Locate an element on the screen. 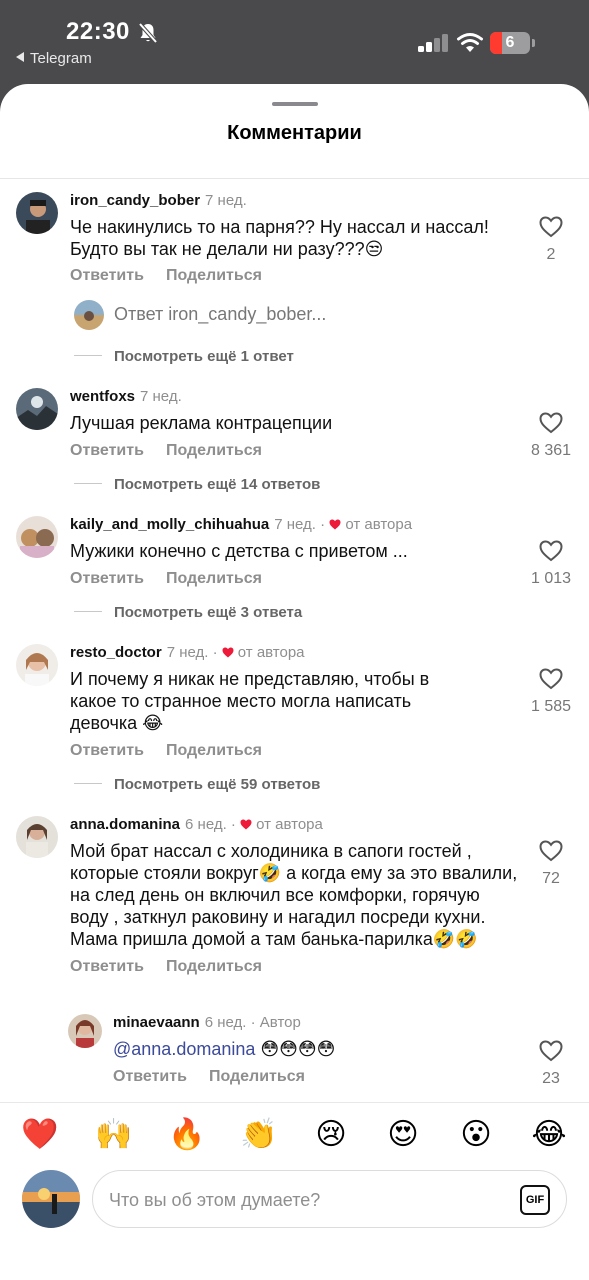 This screenshot has width=589, height=1280. view-more-replies: Посмотреть ещё 14 ответов is located at coordinates (197, 484).